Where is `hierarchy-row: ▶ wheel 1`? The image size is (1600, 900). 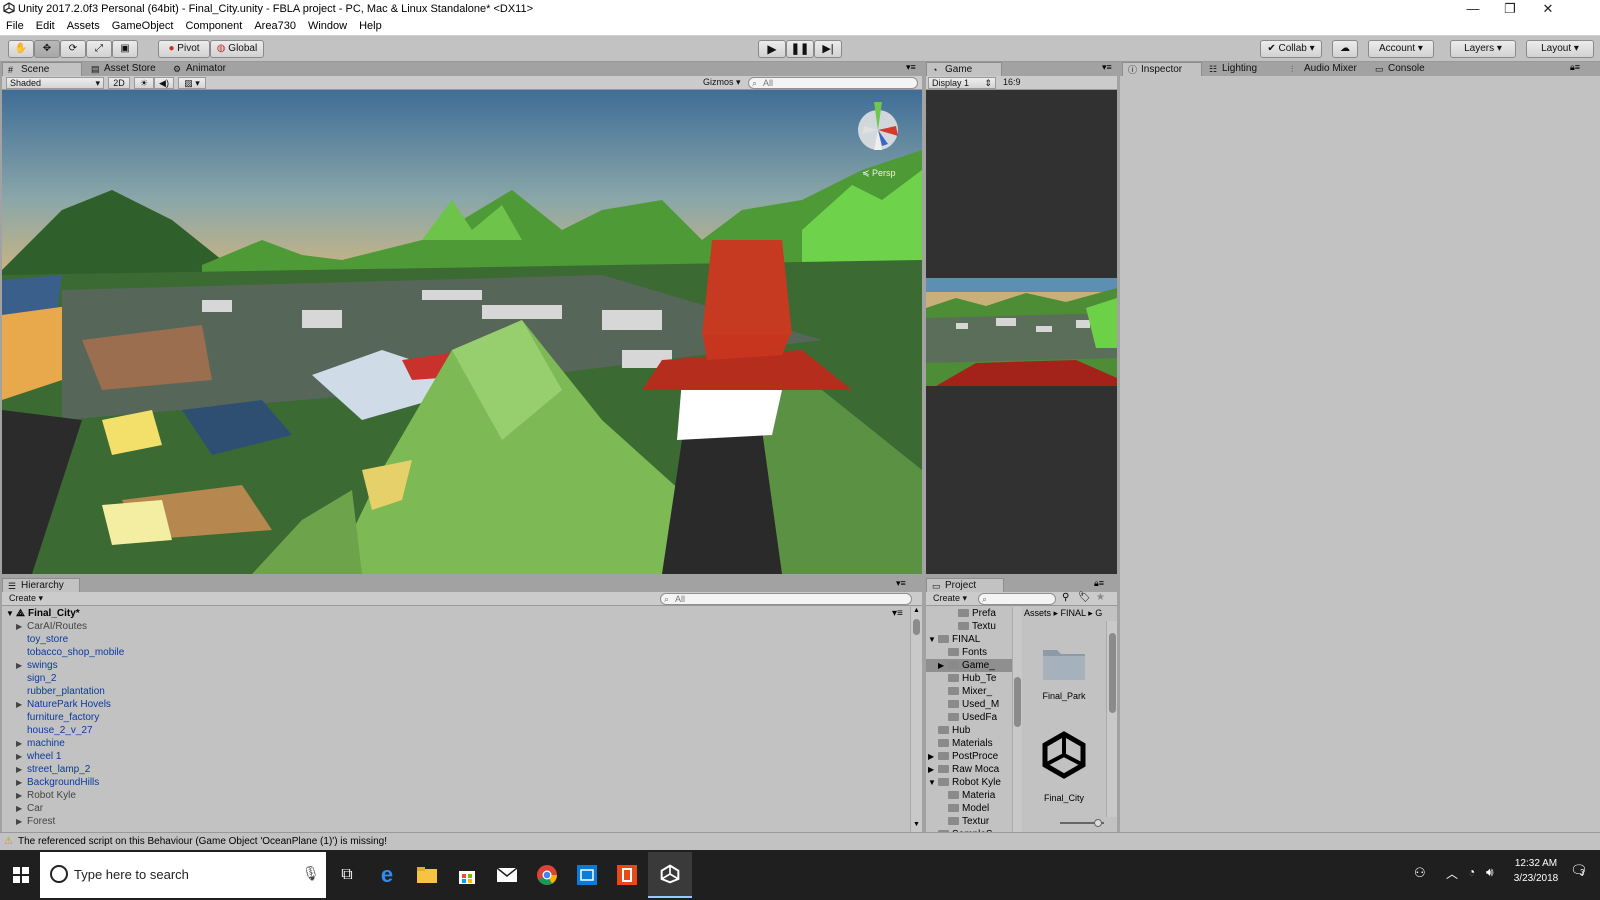
hierarchy-row: ▶ wheel 1 is located at coordinates (455, 756).